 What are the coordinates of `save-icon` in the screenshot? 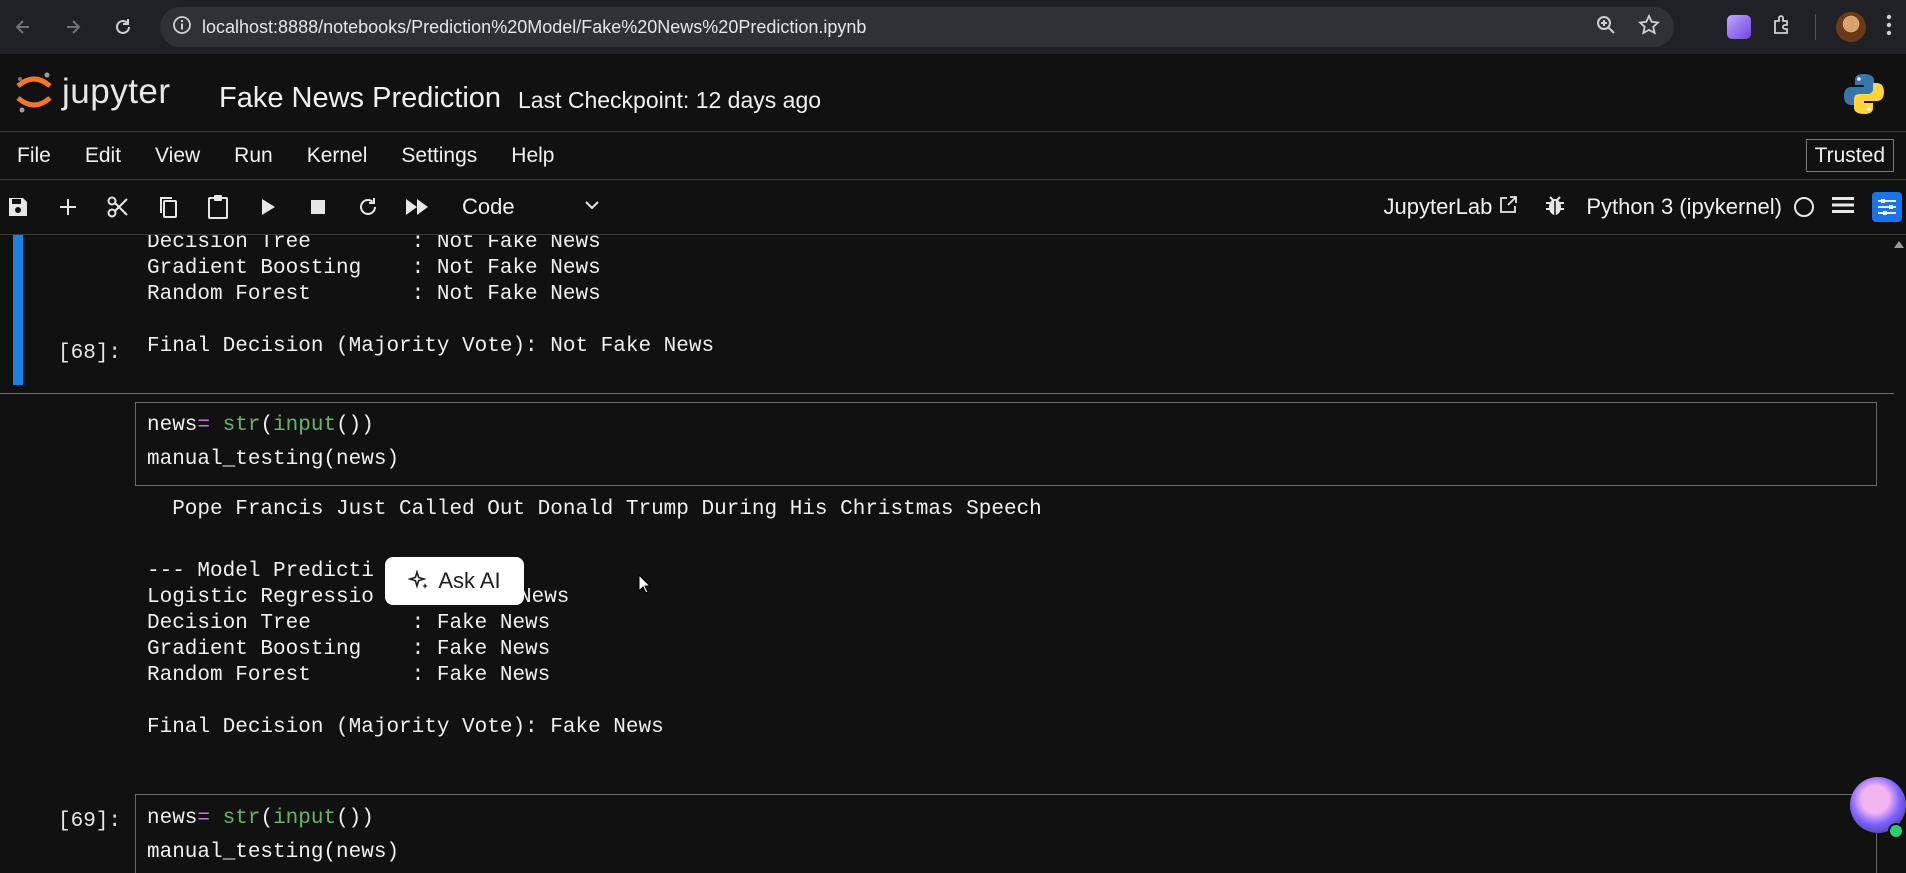 It's located at (18, 207).